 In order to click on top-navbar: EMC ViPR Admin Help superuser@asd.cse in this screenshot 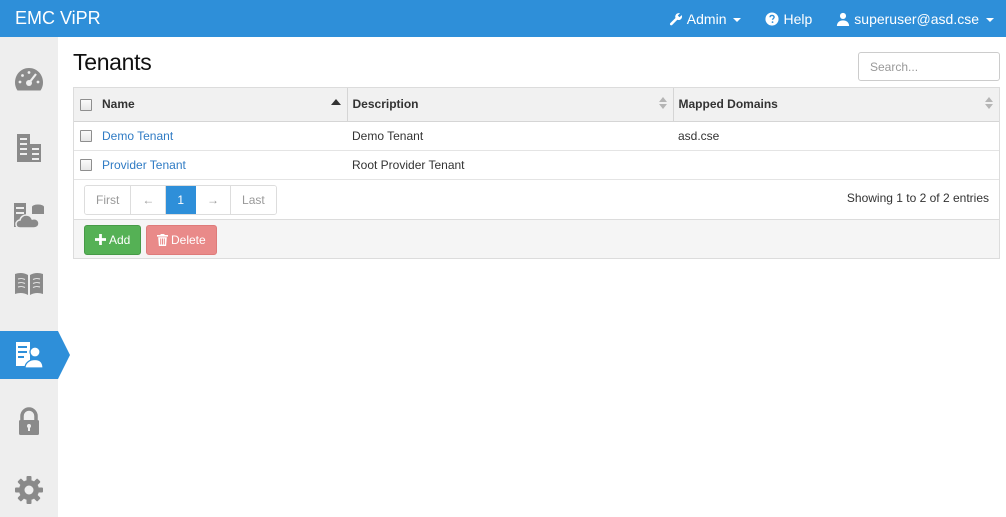, I will do `click(503, 18)`.